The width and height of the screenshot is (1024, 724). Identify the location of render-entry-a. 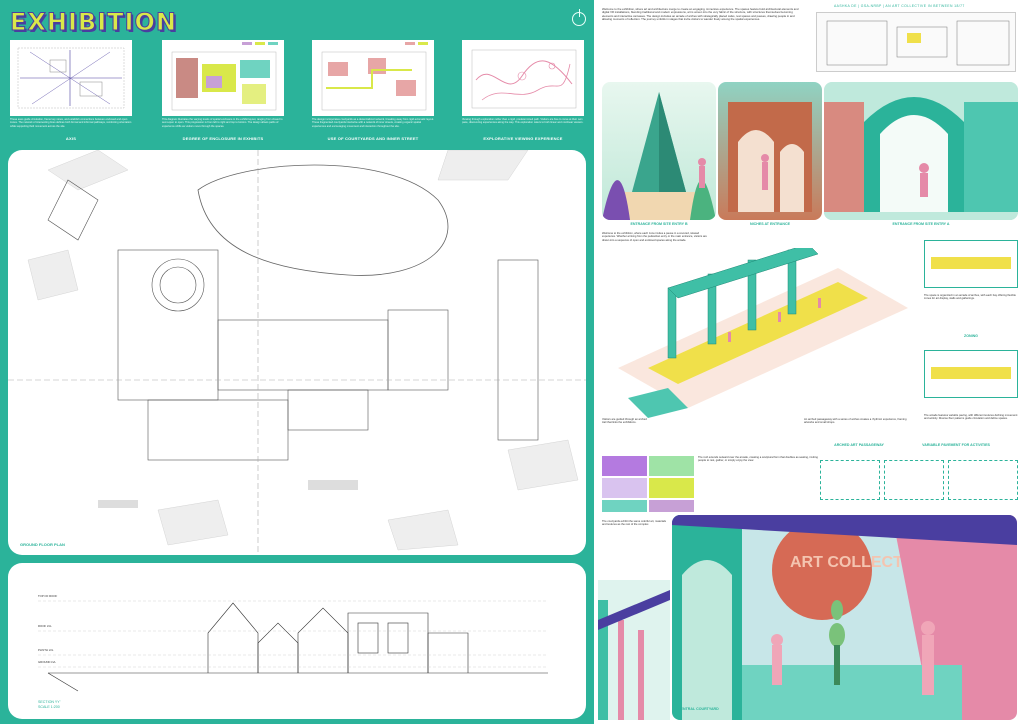
(921, 151).